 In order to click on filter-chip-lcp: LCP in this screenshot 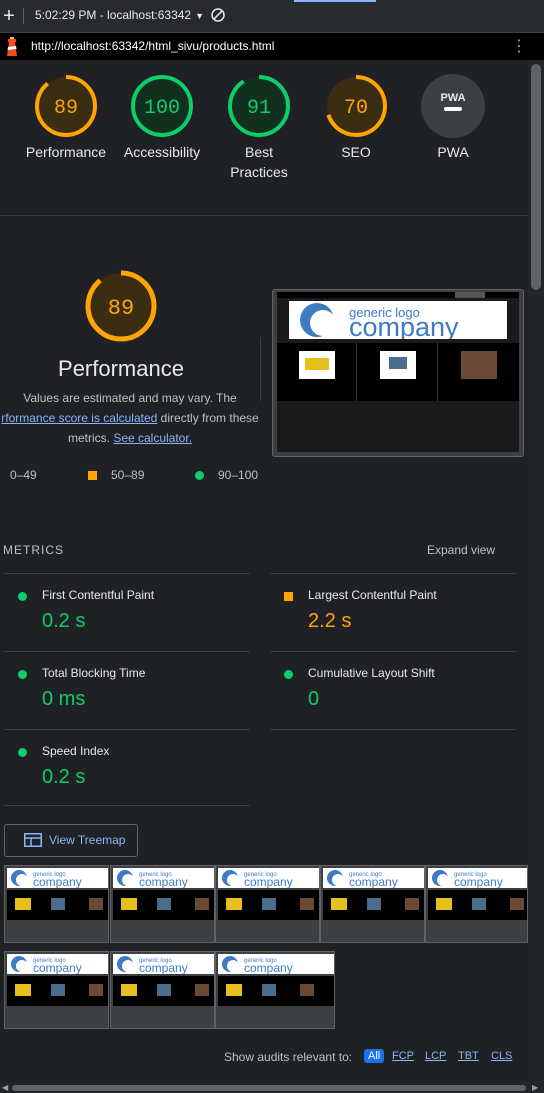, I will do `click(435, 1056)`.